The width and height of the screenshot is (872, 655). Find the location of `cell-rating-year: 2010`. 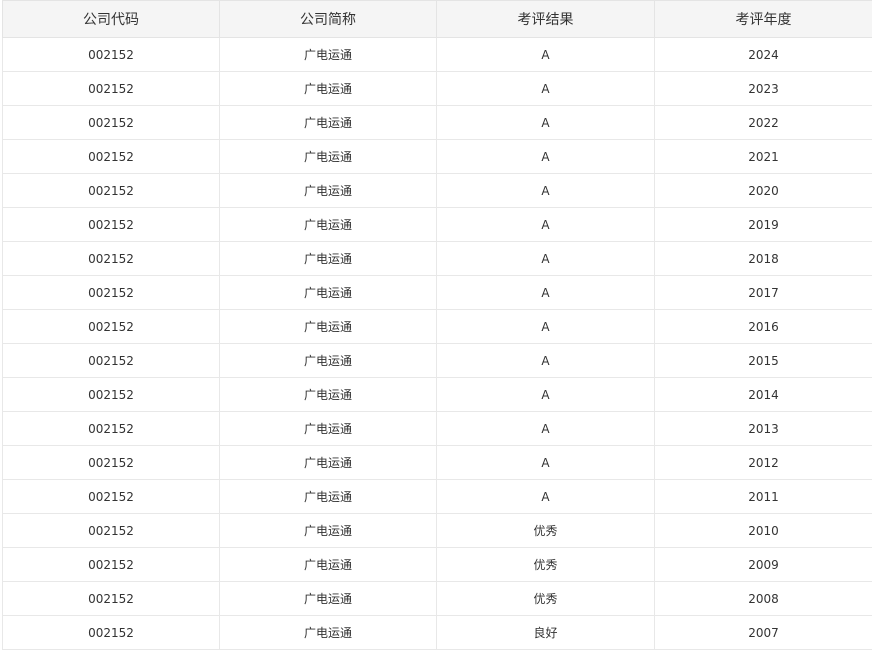

cell-rating-year: 2010 is located at coordinates (763, 530).